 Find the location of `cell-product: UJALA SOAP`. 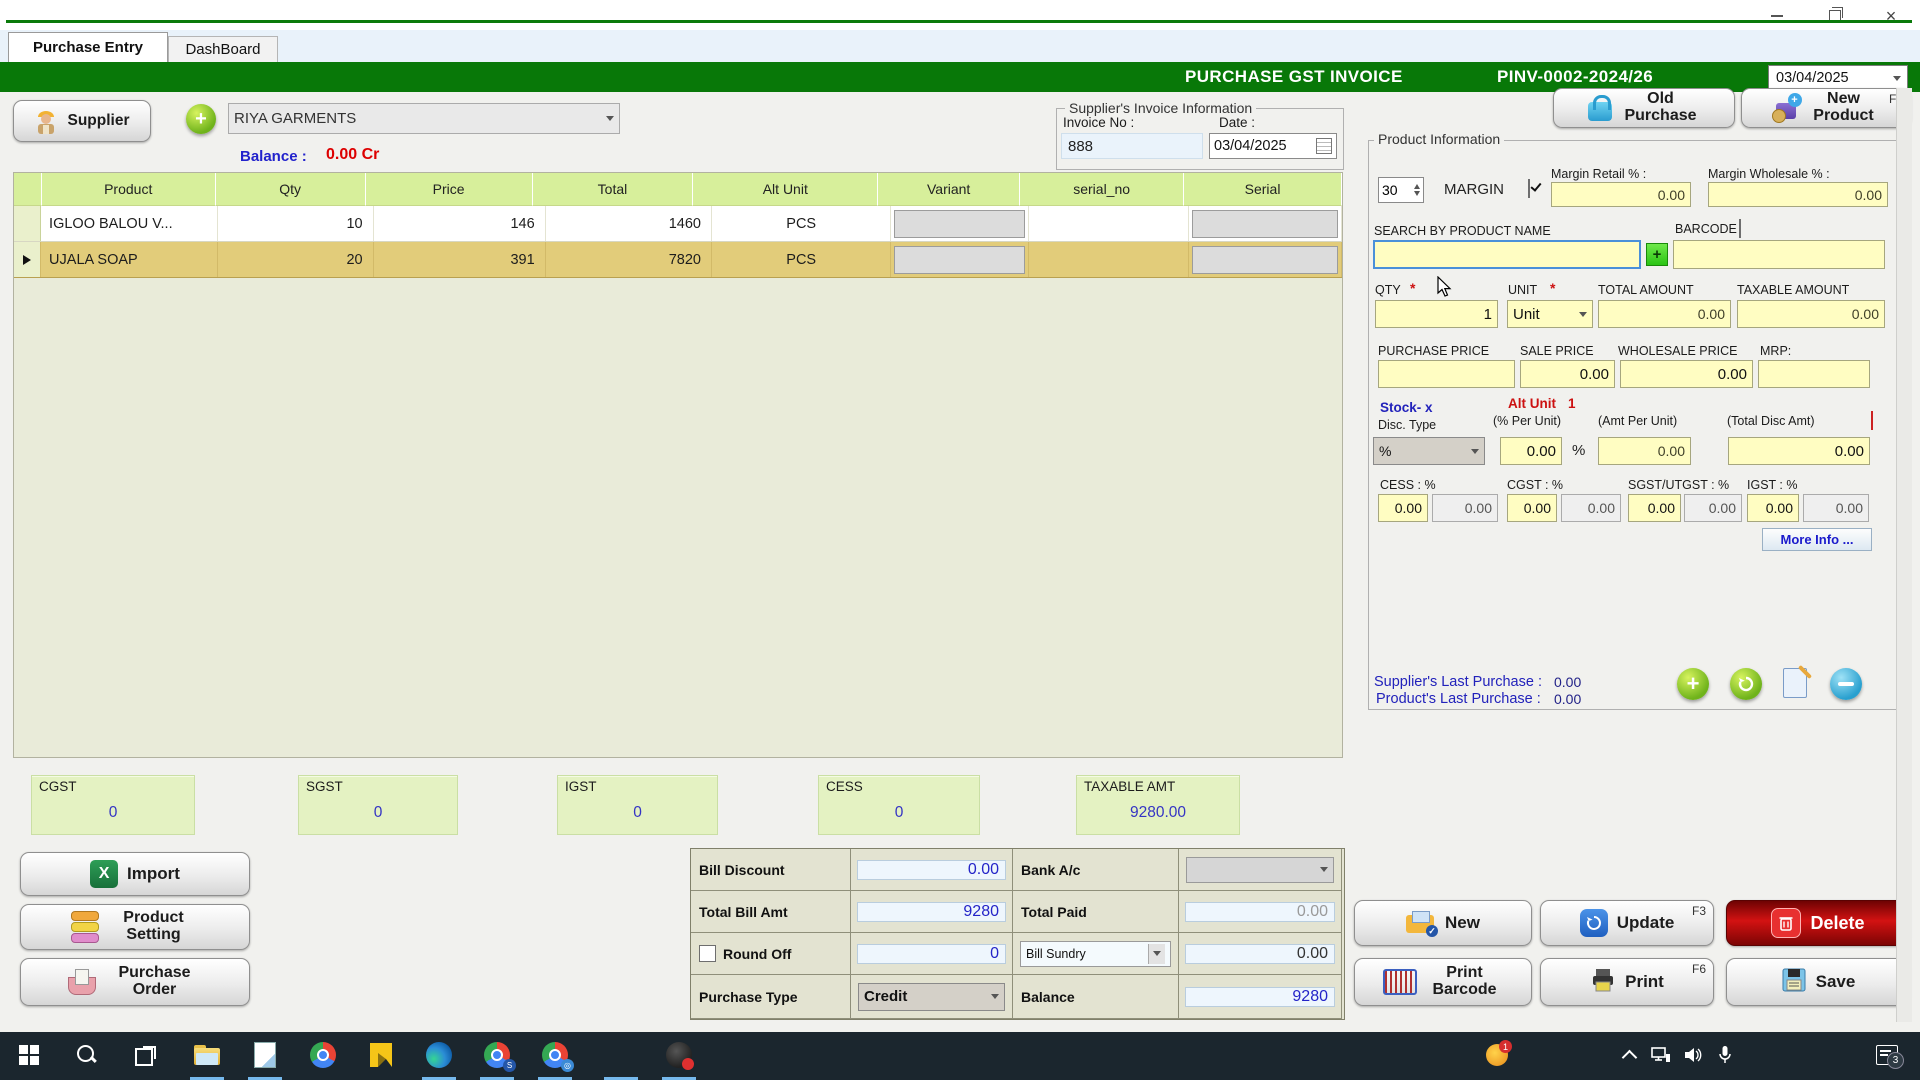

cell-product: UJALA SOAP is located at coordinates (129, 259).